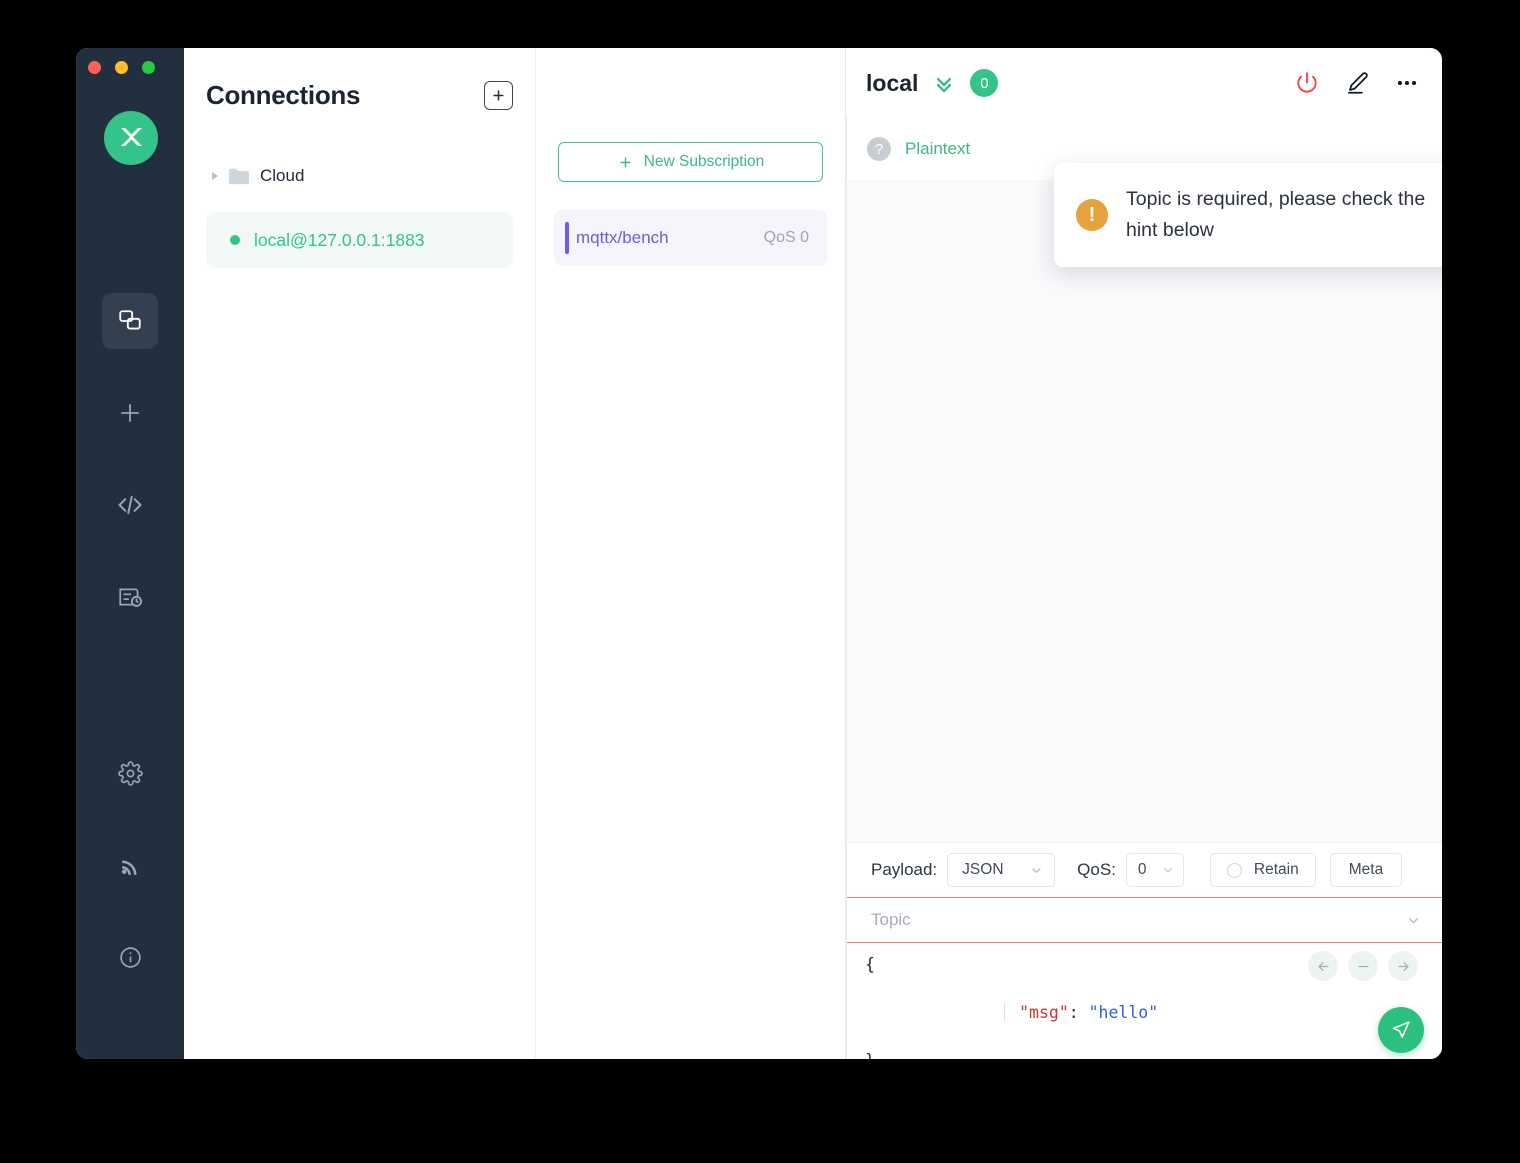  I want to click on editor-nav-buttons, so click(1363, 966).